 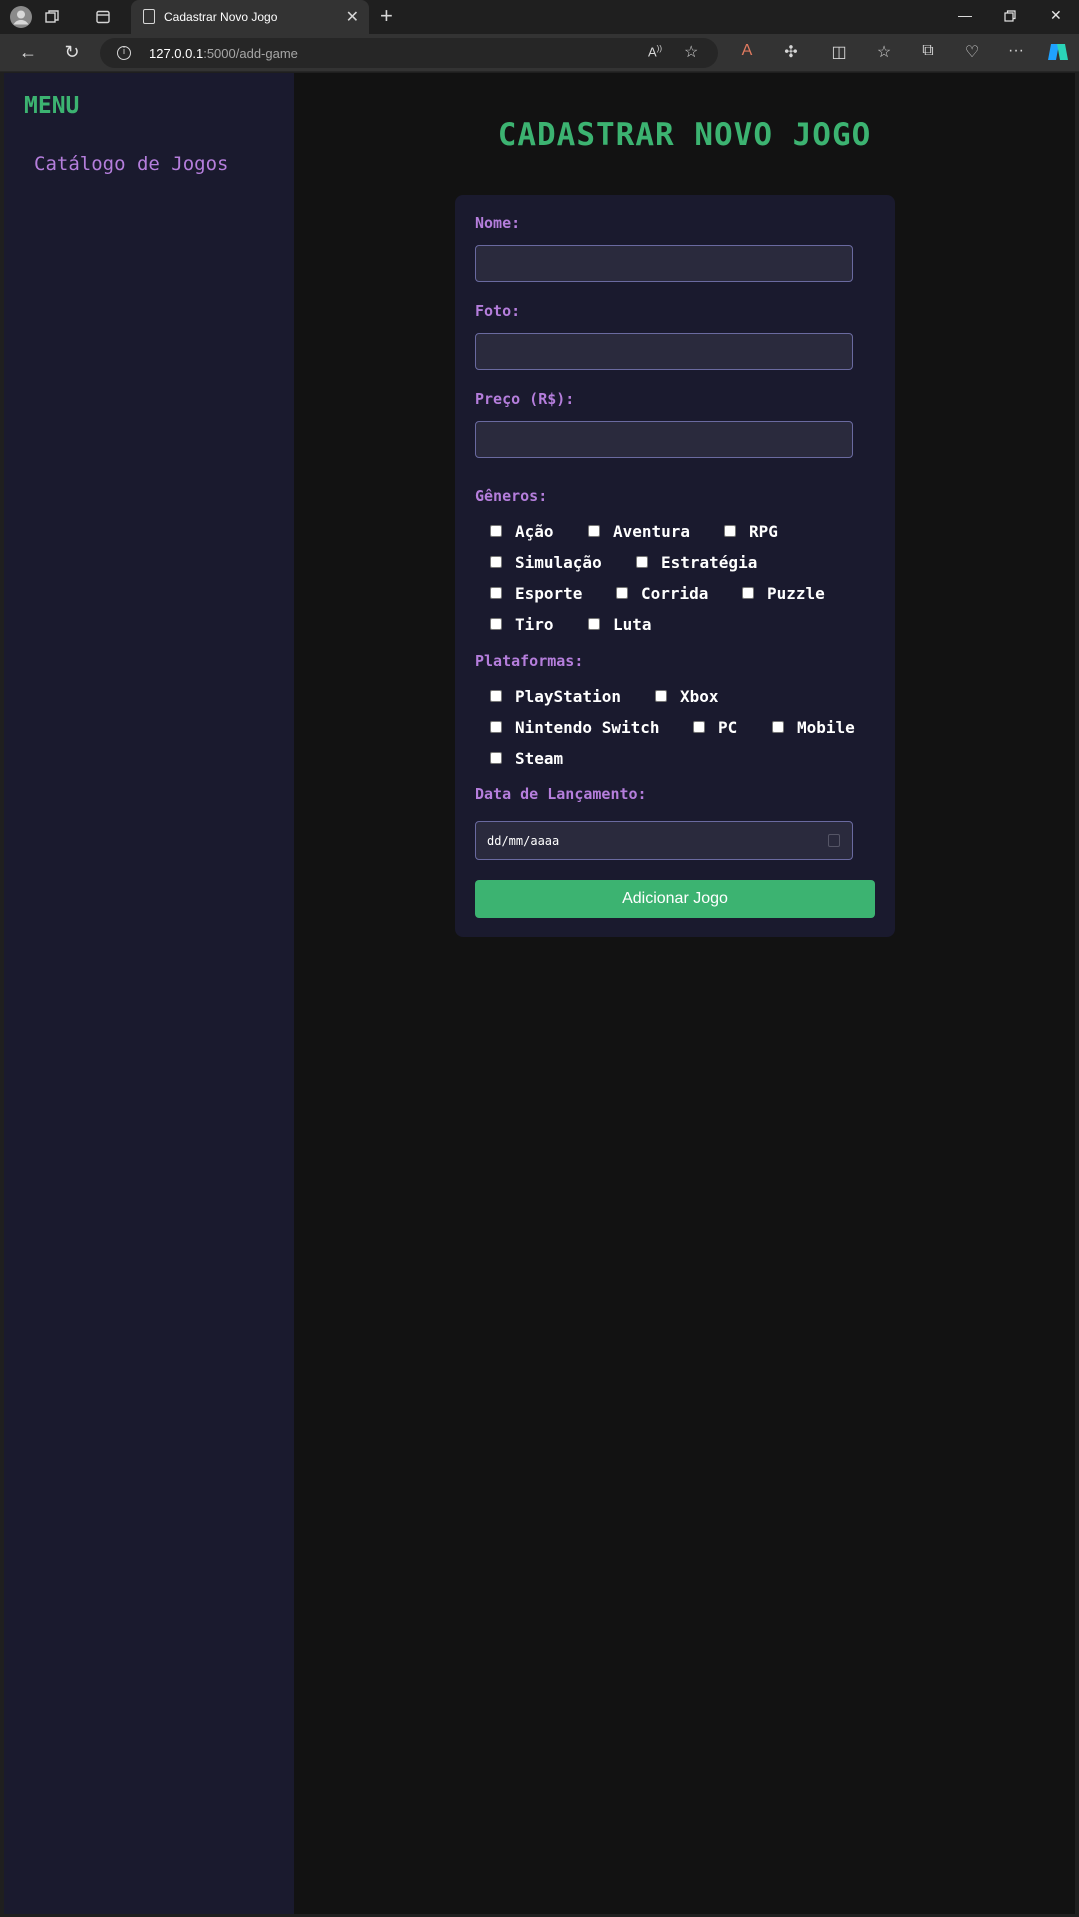 I want to click on address-bar: i 127.0.0.1:5000/add-game A)) ☆, so click(x=409, y=53).